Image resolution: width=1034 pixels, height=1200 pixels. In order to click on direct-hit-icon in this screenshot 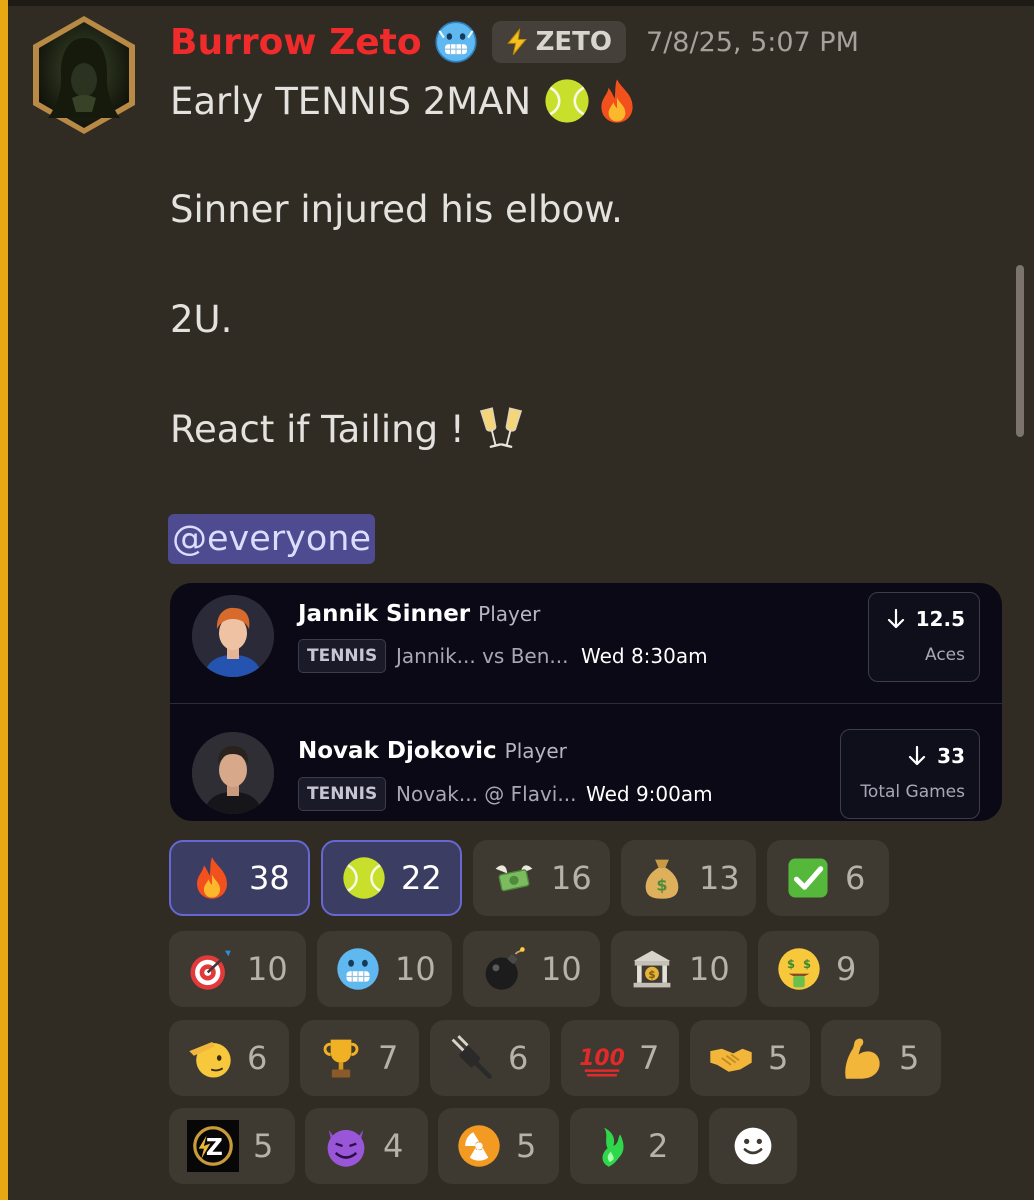, I will do `click(210, 970)`.